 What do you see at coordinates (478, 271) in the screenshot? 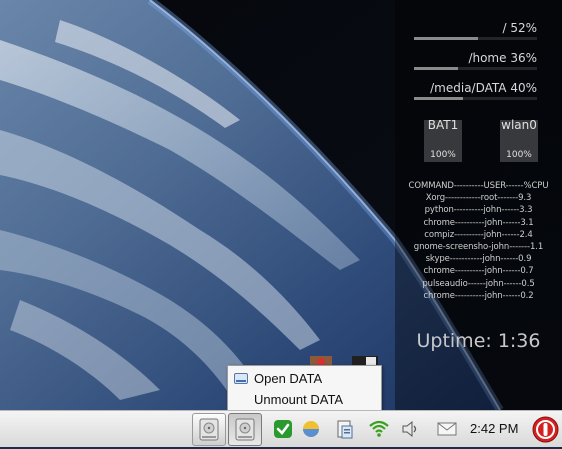
I see `process-row: chrome----------john------0.7` at bounding box center [478, 271].